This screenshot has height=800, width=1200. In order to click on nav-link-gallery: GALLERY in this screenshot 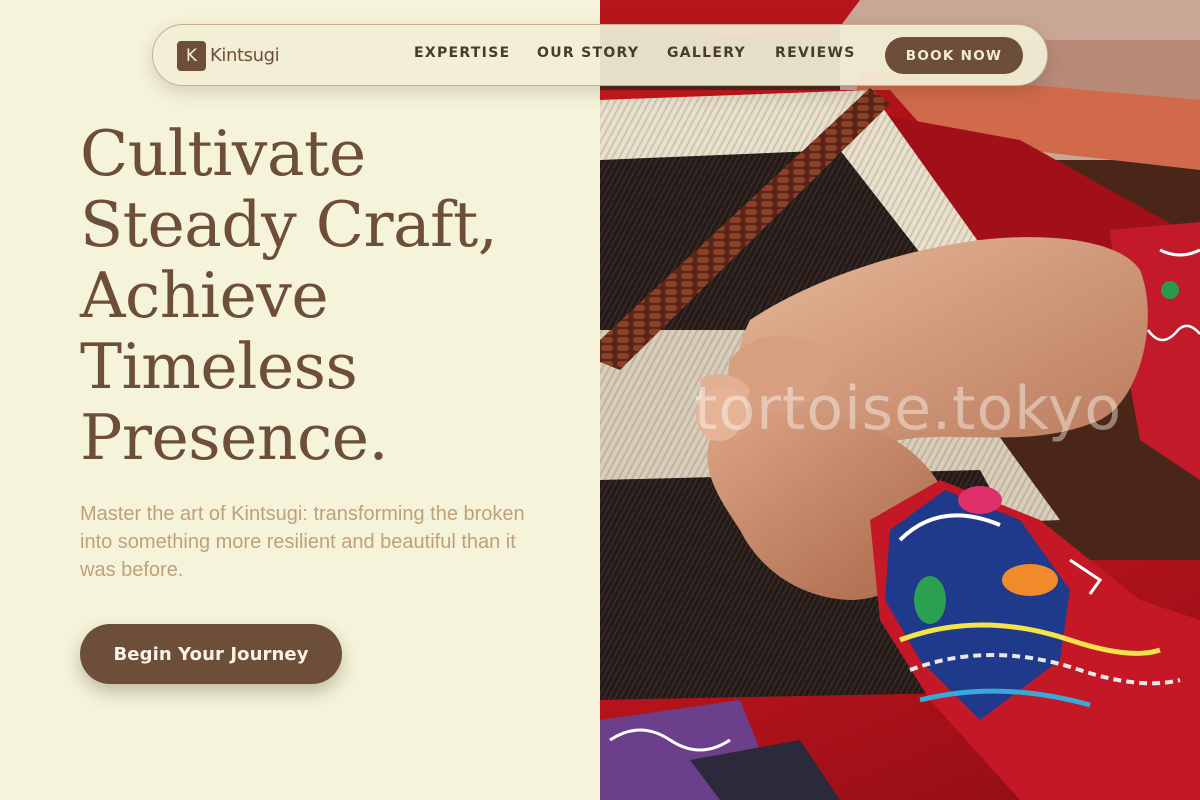, I will do `click(706, 53)`.